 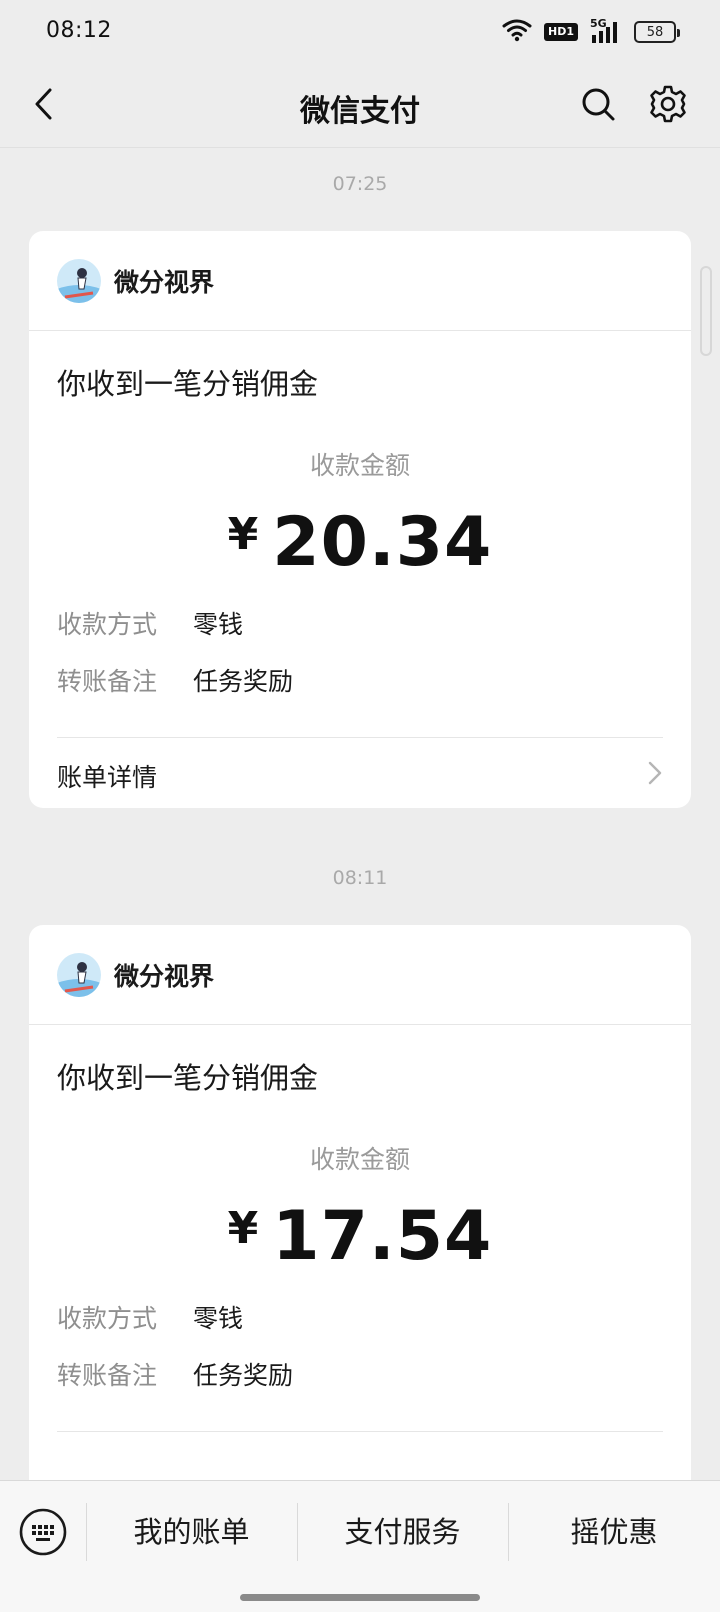 What do you see at coordinates (614, 1532) in the screenshot?
I see `menu-shake-deals: 摇优惠` at bounding box center [614, 1532].